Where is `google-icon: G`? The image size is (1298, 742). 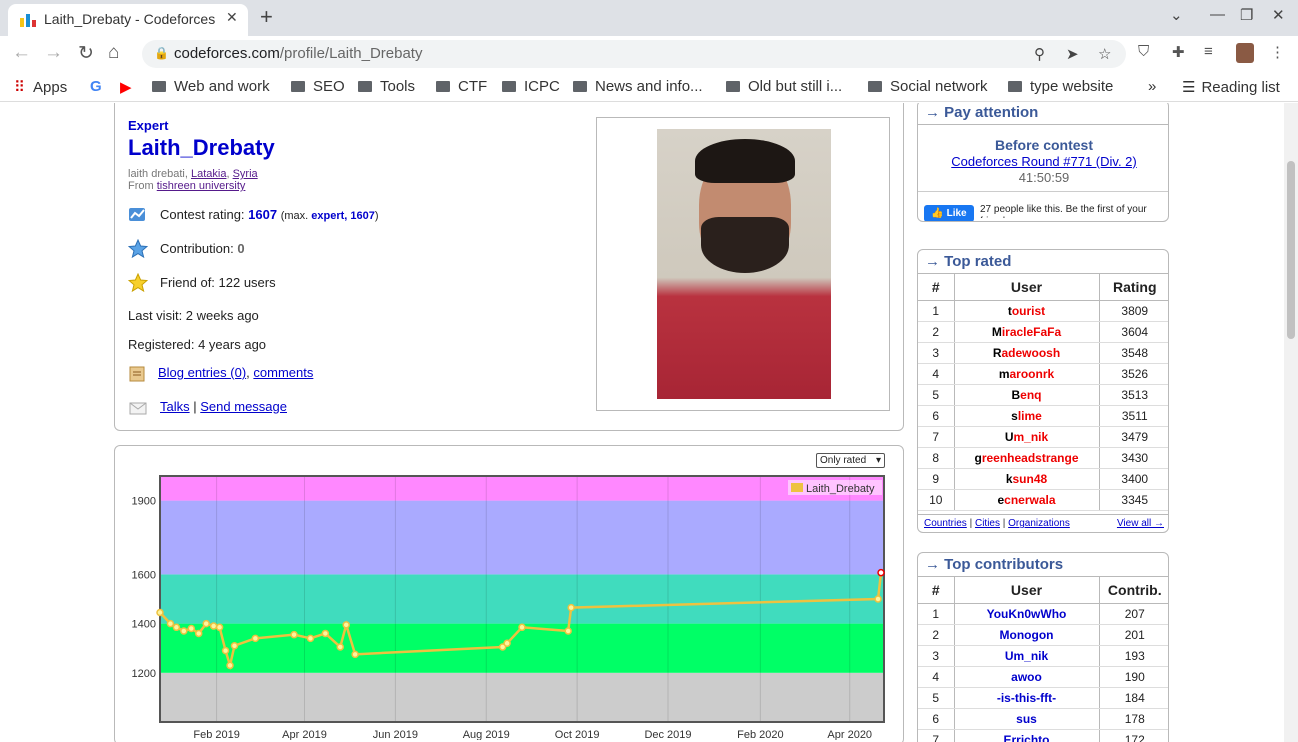
google-icon: G is located at coordinates (96, 86).